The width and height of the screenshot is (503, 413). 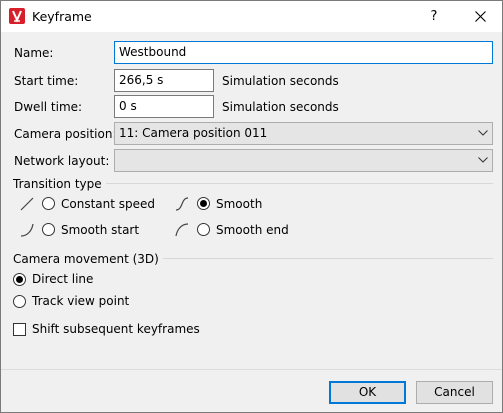 I want to click on camera-position-label: Camera position:, so click(x=65, y=134).